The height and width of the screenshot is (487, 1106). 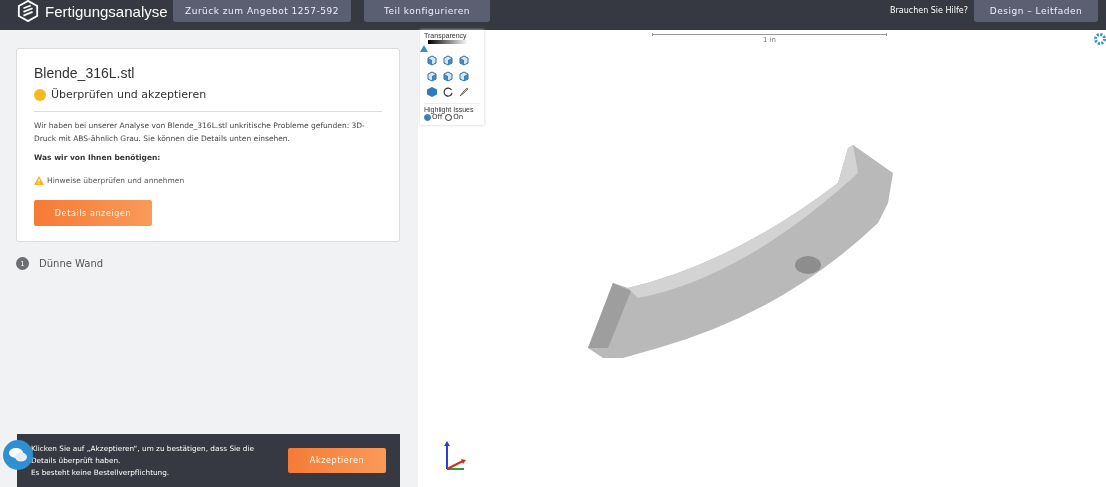 What do you see at coordinates (28, 11) in the screenshot?
I see `logo-icon` at bounding box center [28, 11].